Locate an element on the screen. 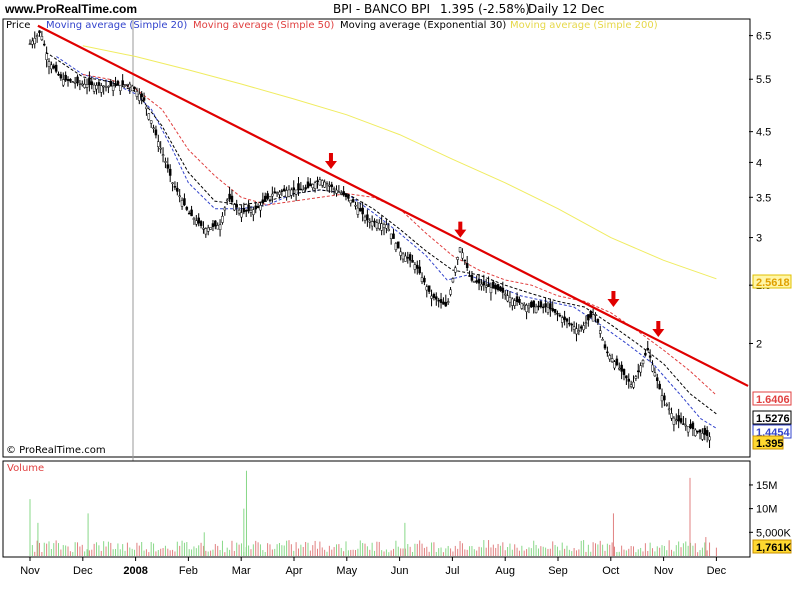 The height and width of the screenshot is (600, 800). time-tick-label: Nov is located at coordinates (30, 571).